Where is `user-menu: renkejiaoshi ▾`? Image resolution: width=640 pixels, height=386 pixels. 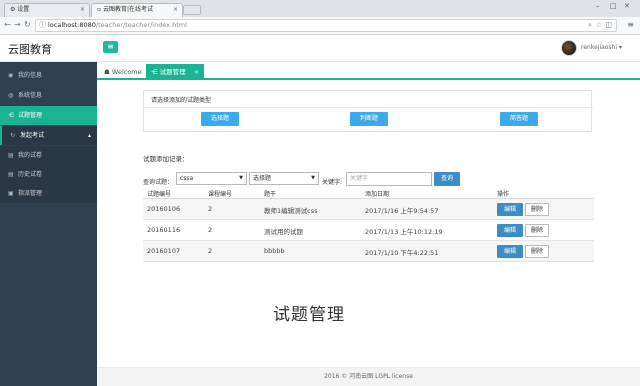 user-menu: renkejiaoshi ▾ is located at coordinates (601, 47).